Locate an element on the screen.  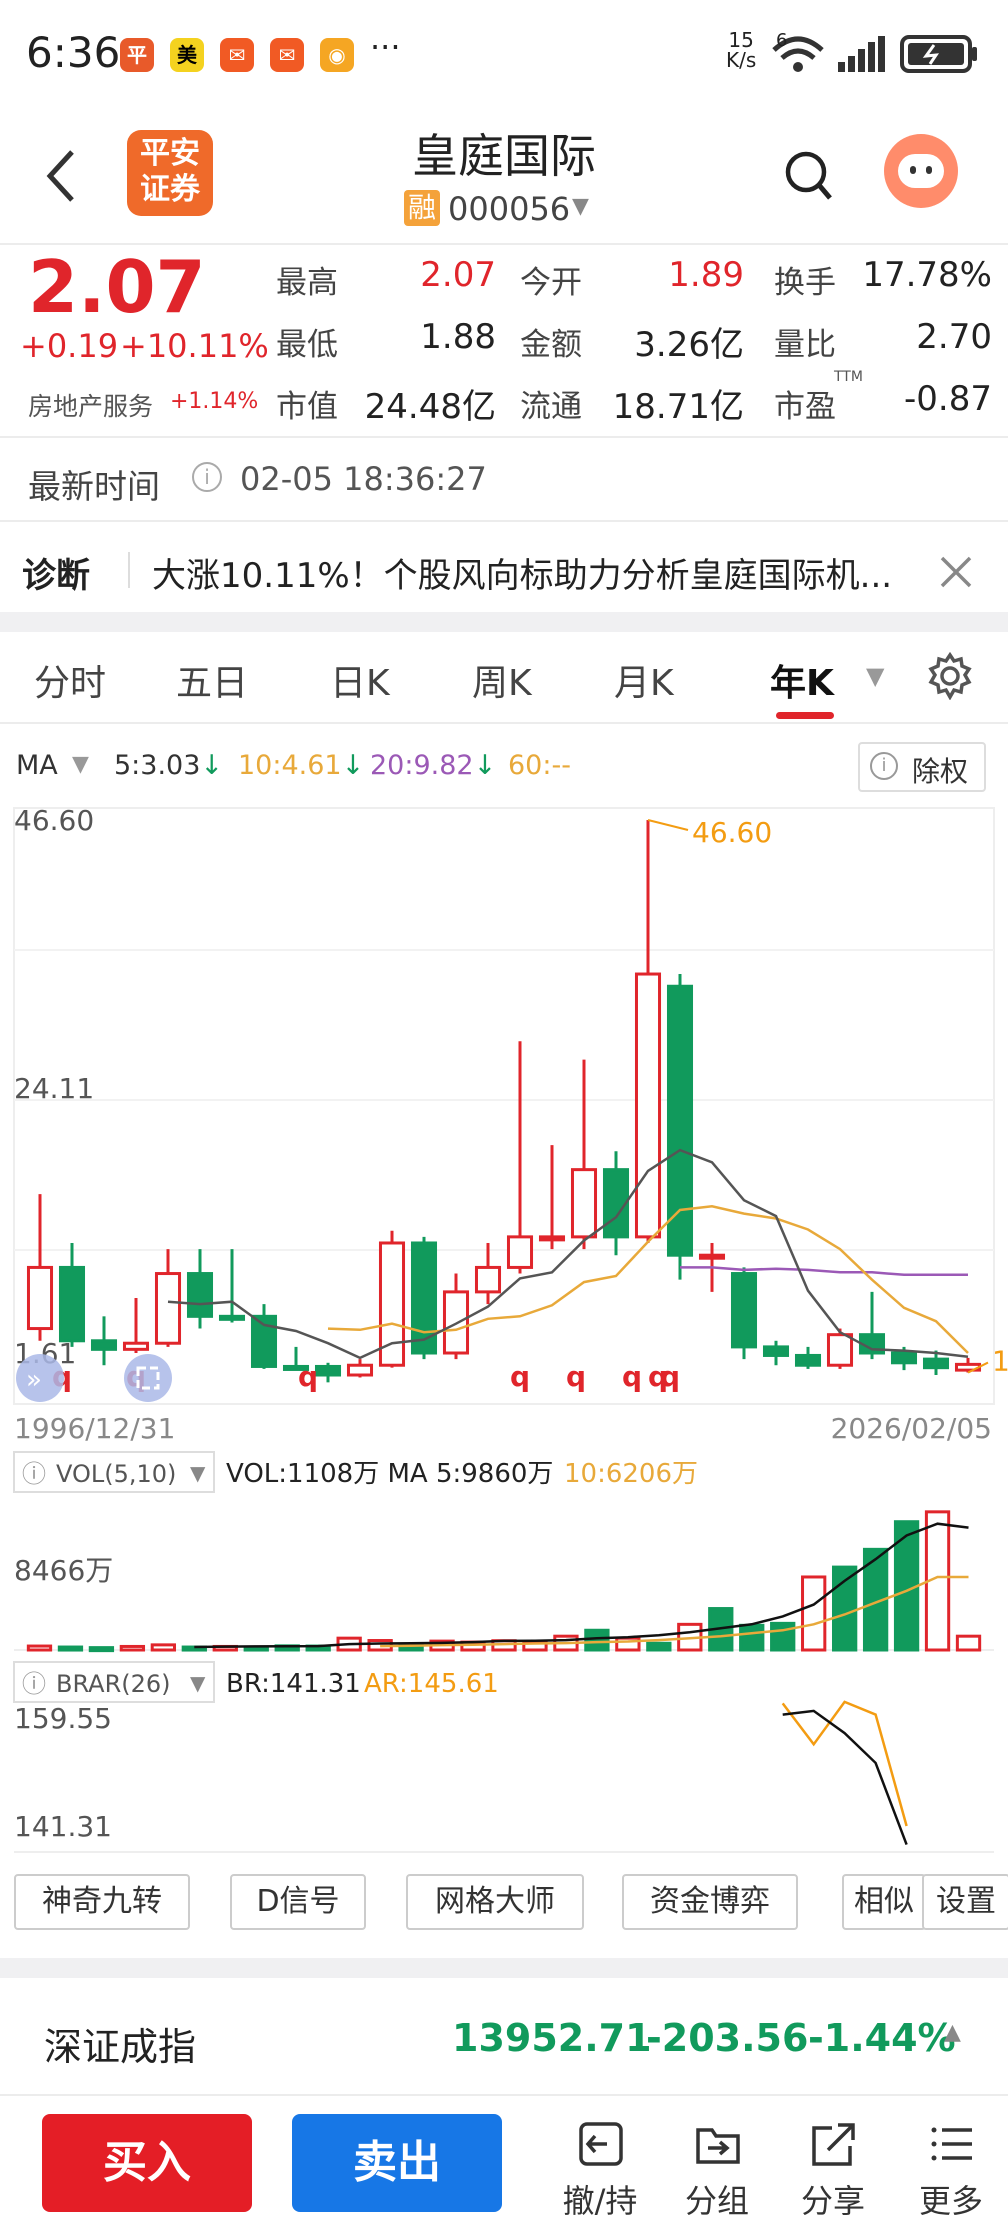
pingan-icon: 平 is located at coordinates (137, 55).